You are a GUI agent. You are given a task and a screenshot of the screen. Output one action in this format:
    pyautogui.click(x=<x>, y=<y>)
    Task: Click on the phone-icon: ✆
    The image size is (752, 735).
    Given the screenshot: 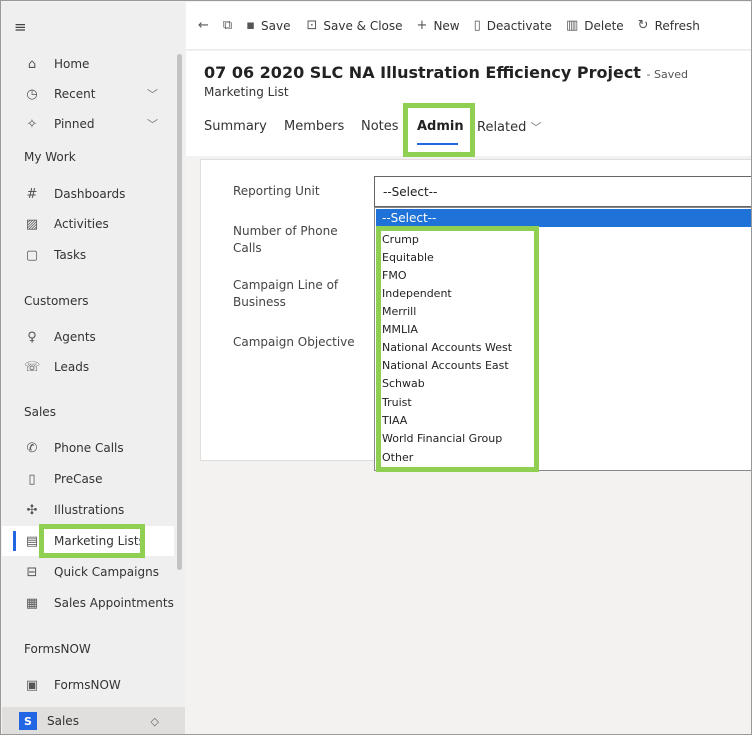 What is the action you would take?
    pyautogui.click(x=32, y=448)
    